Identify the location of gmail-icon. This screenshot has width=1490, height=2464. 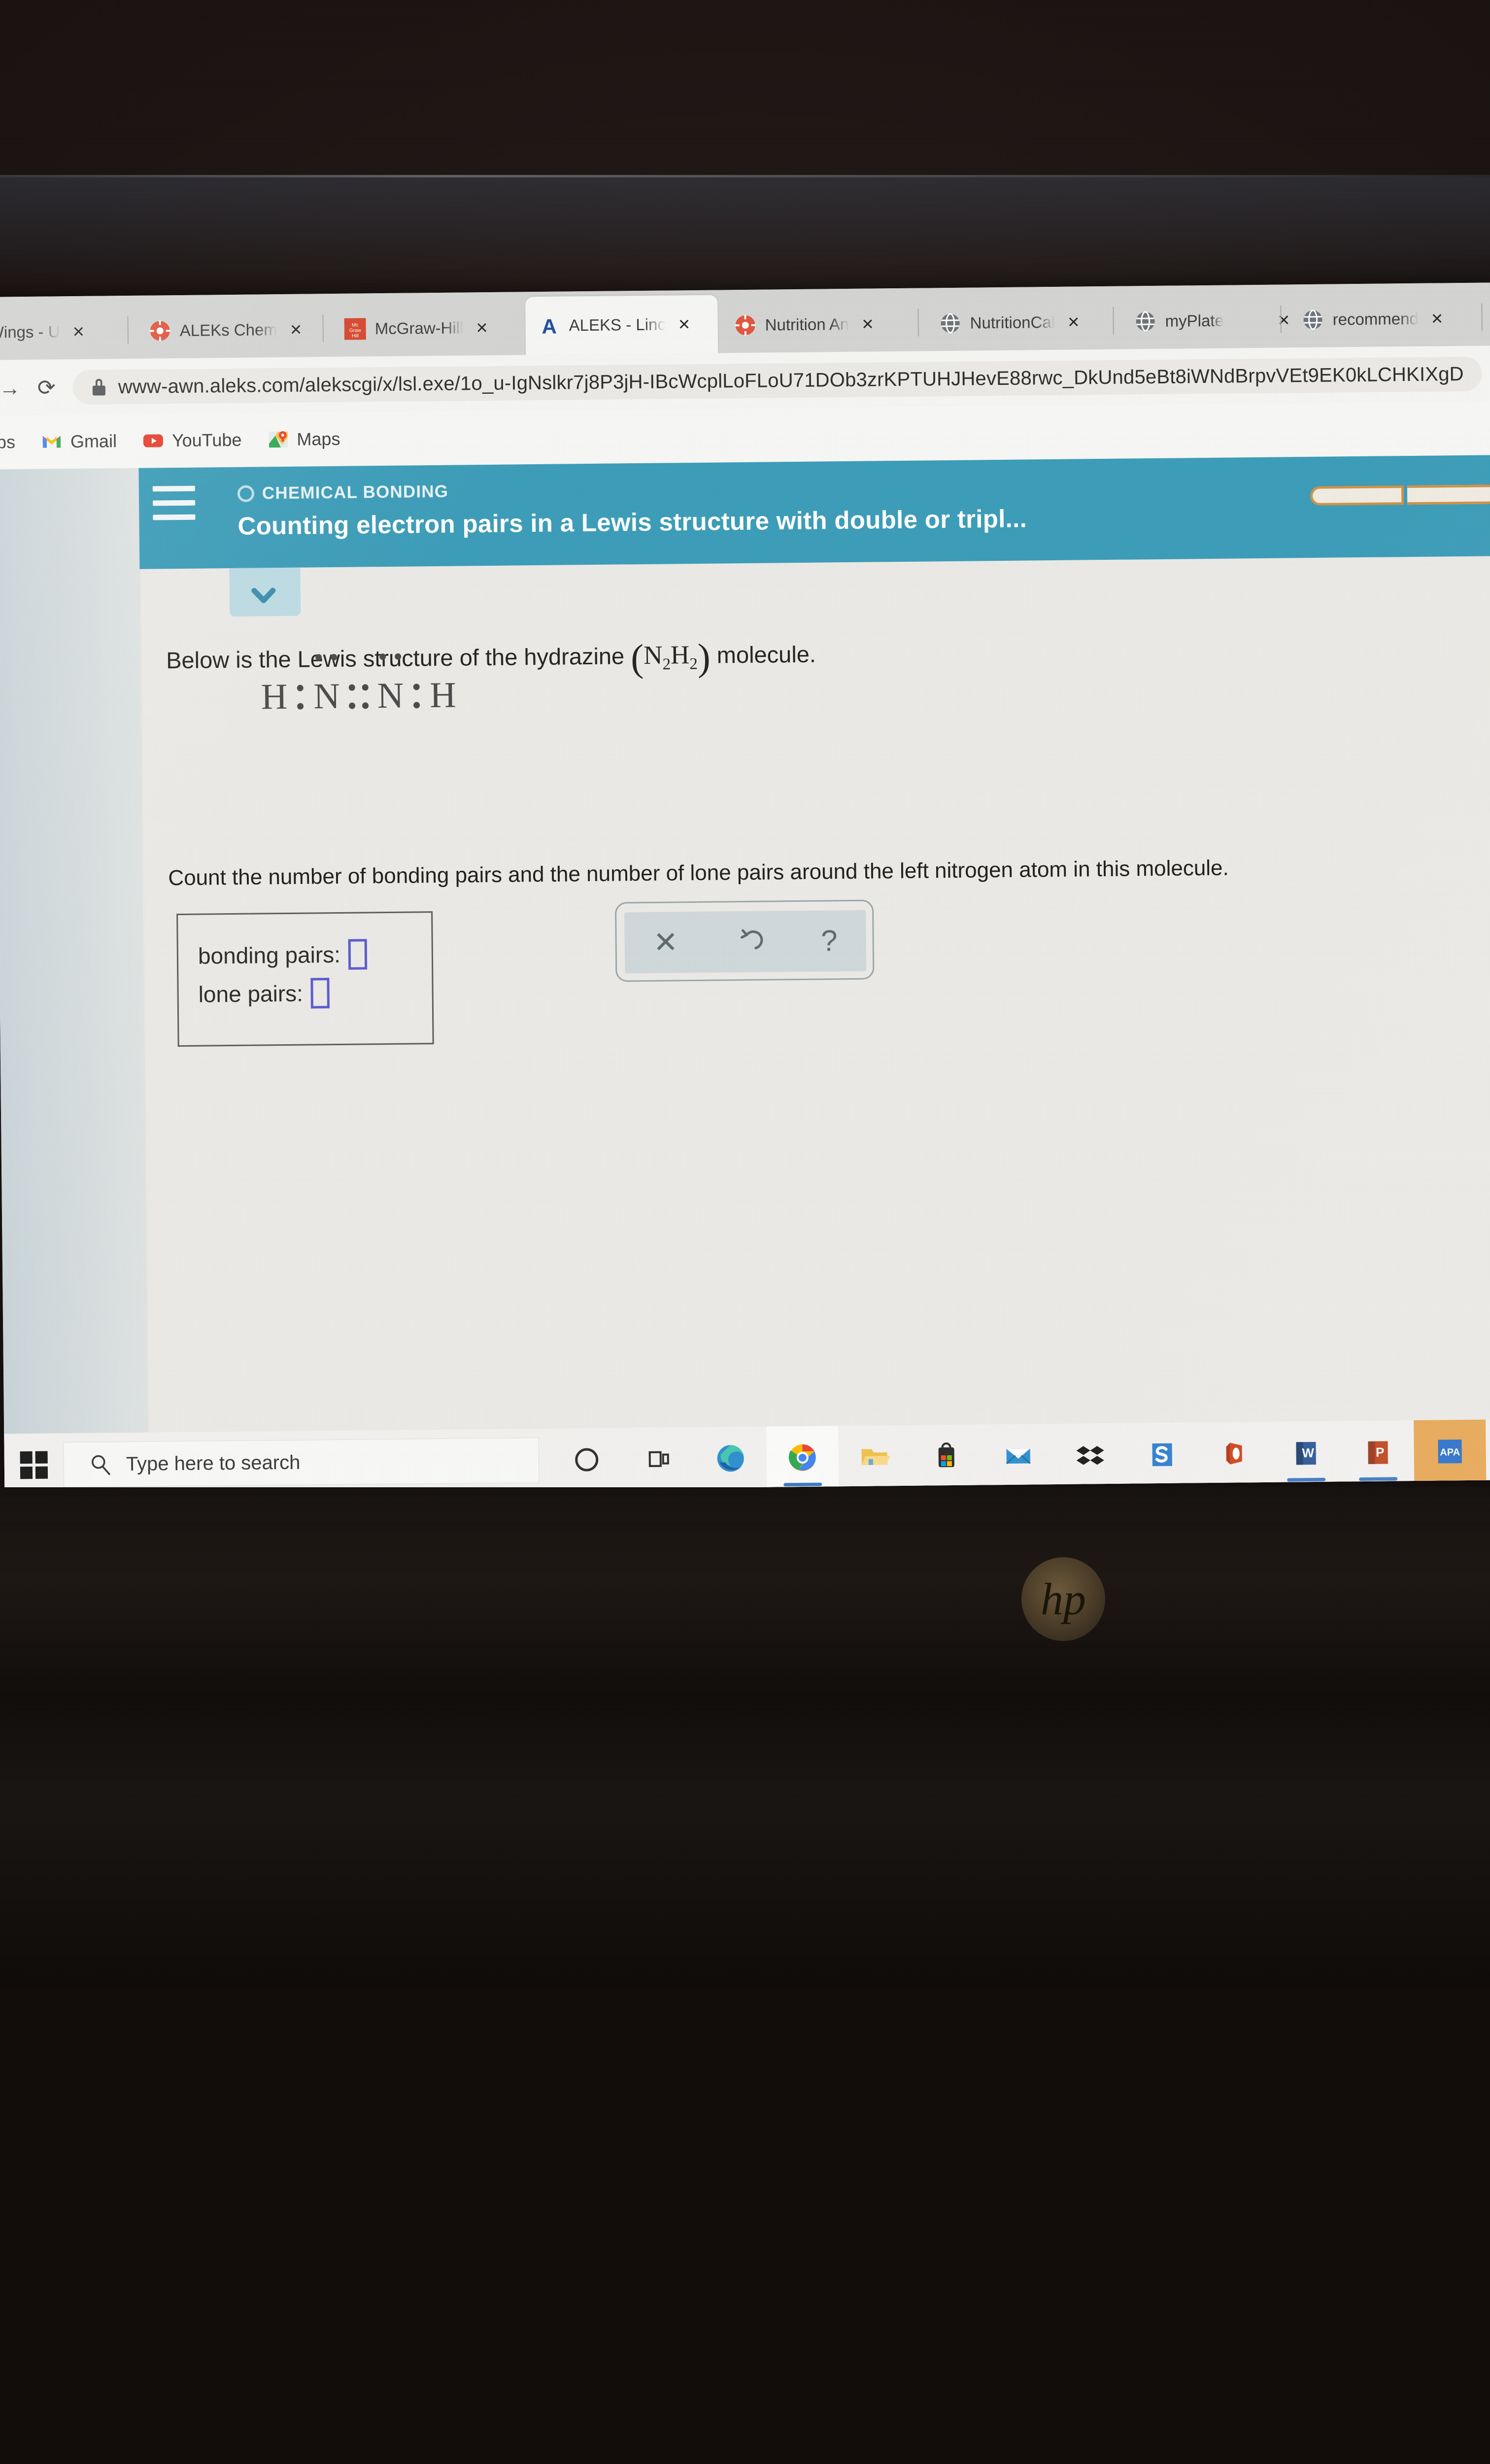
(52, 441).